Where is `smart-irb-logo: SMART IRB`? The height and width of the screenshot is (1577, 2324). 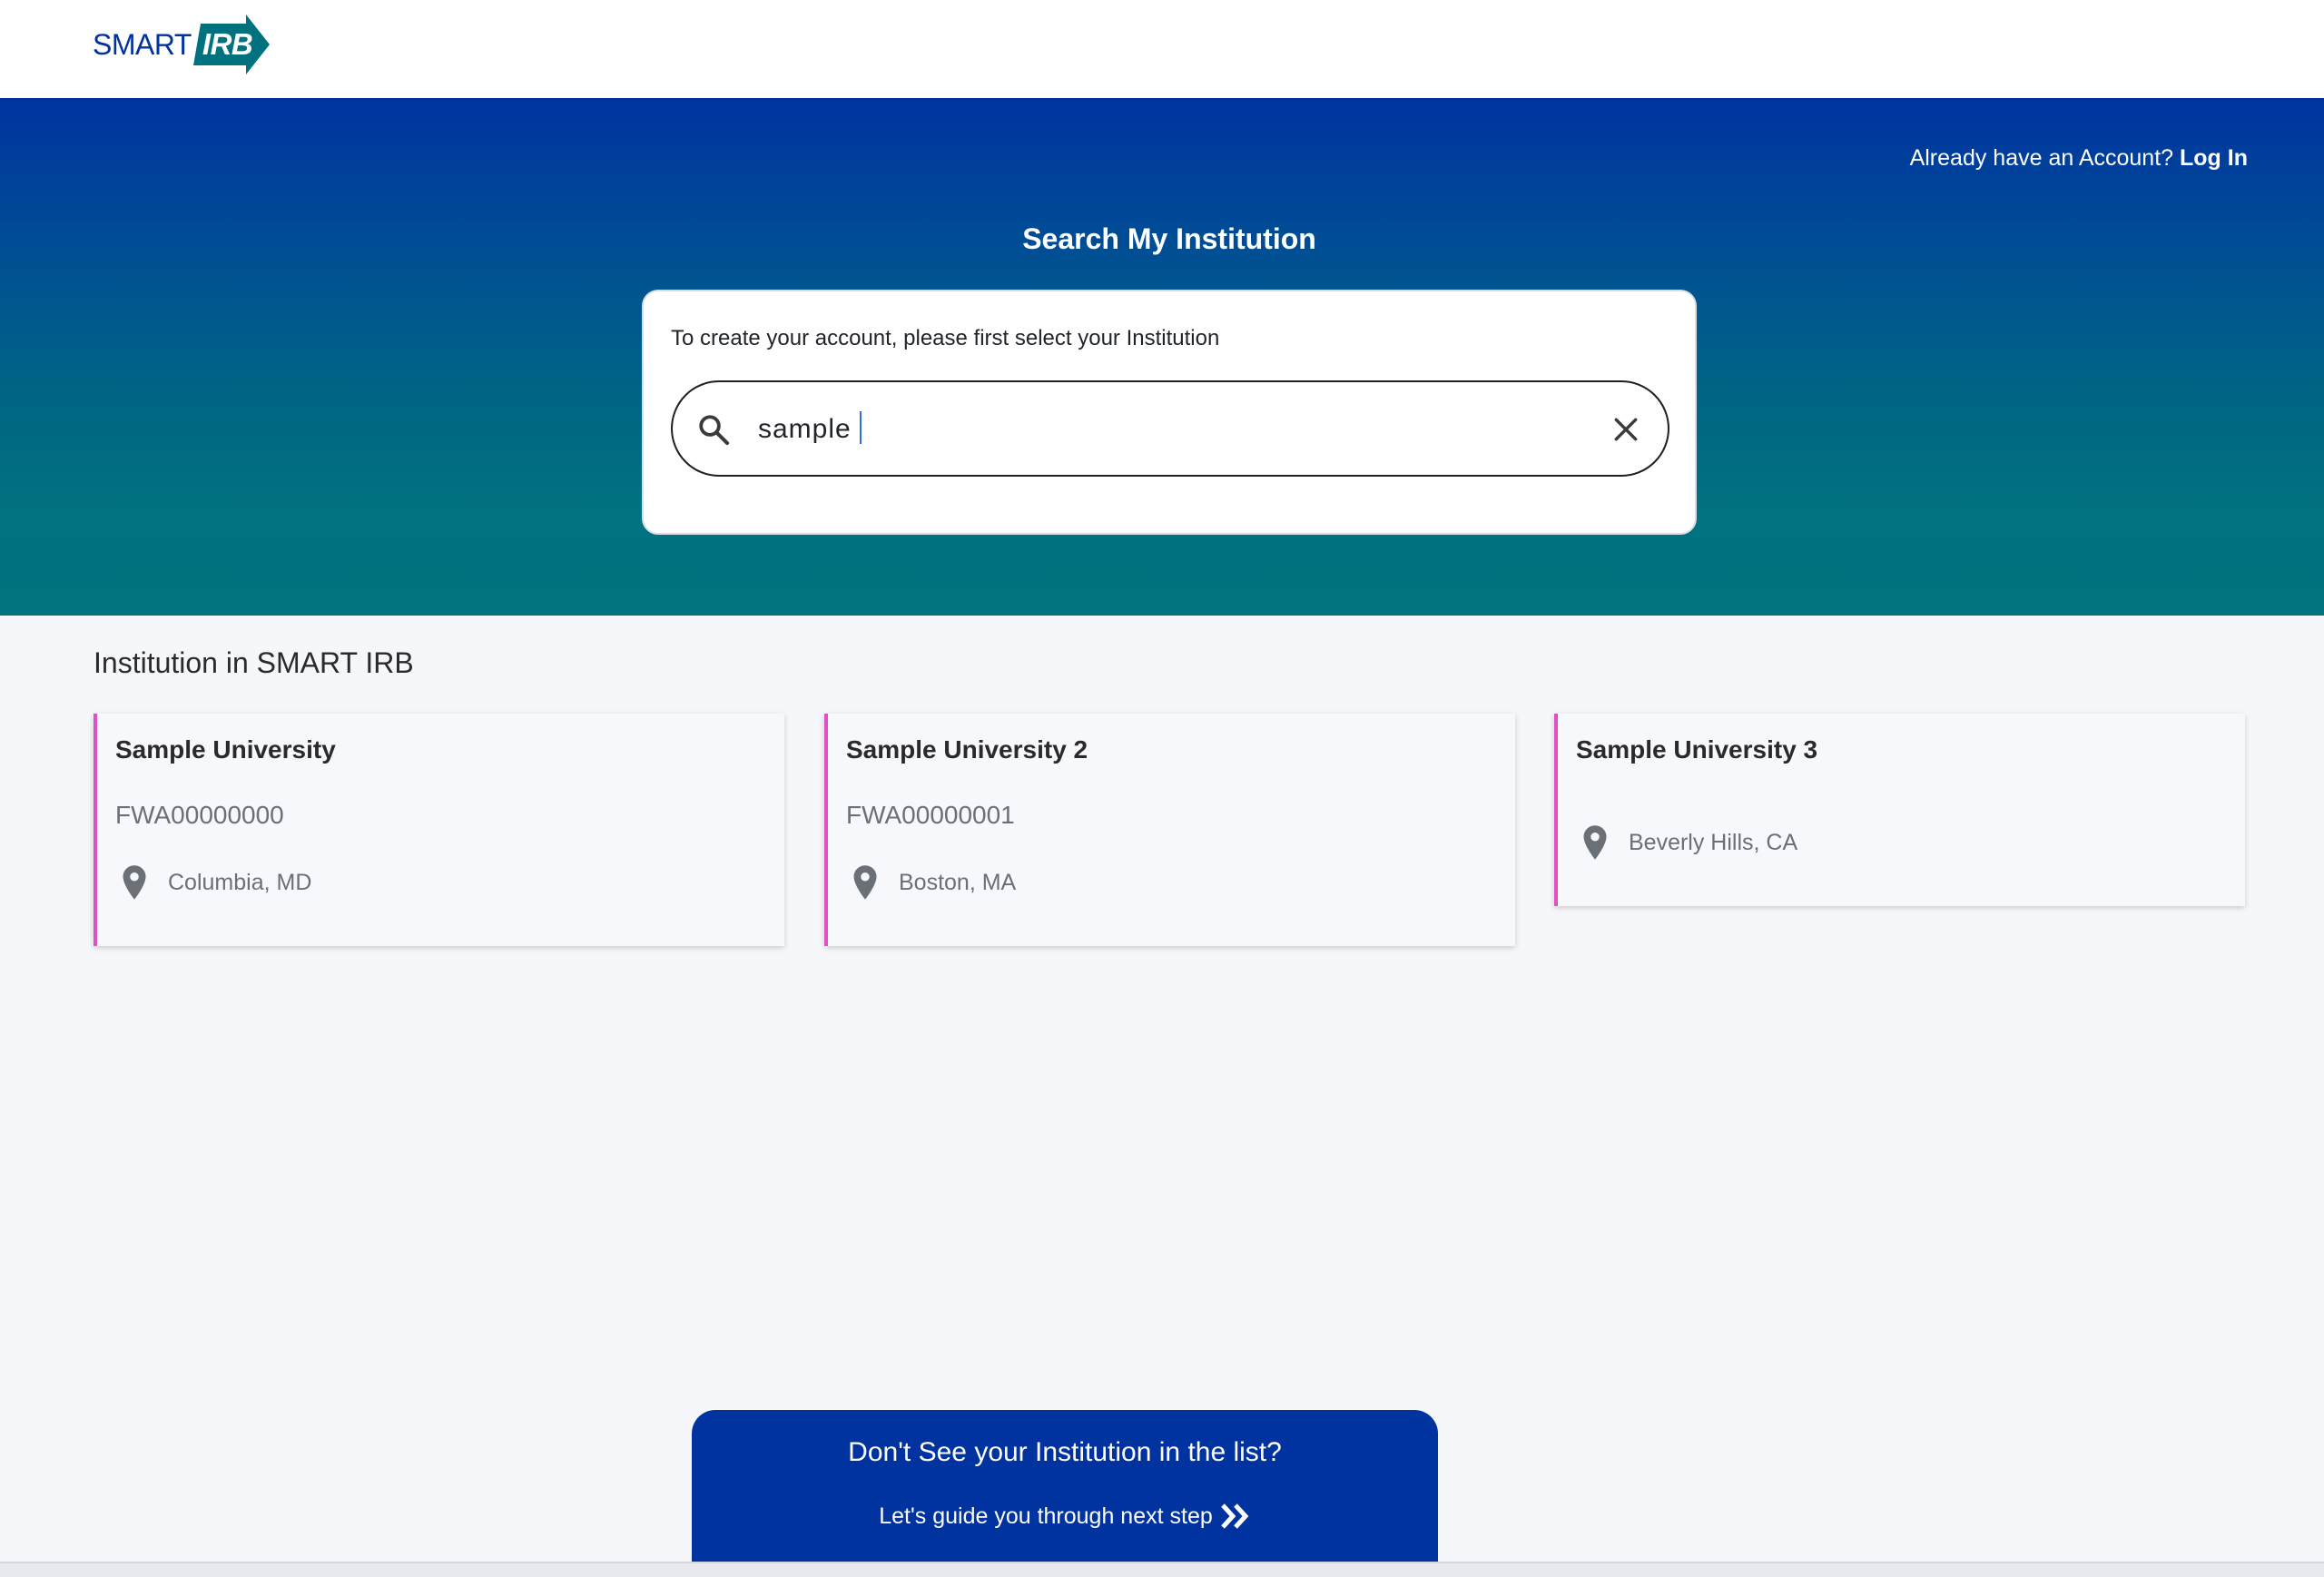 smart-irb-logo: SMART IRB is located at coordinates (181, 45).